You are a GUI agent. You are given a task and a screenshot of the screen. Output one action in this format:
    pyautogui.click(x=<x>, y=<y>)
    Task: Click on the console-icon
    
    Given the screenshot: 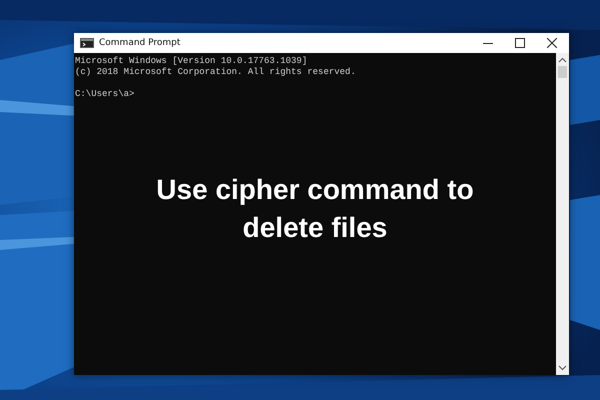 What is the action you would take?
    pyautogui.click(x=87, y=43)
    